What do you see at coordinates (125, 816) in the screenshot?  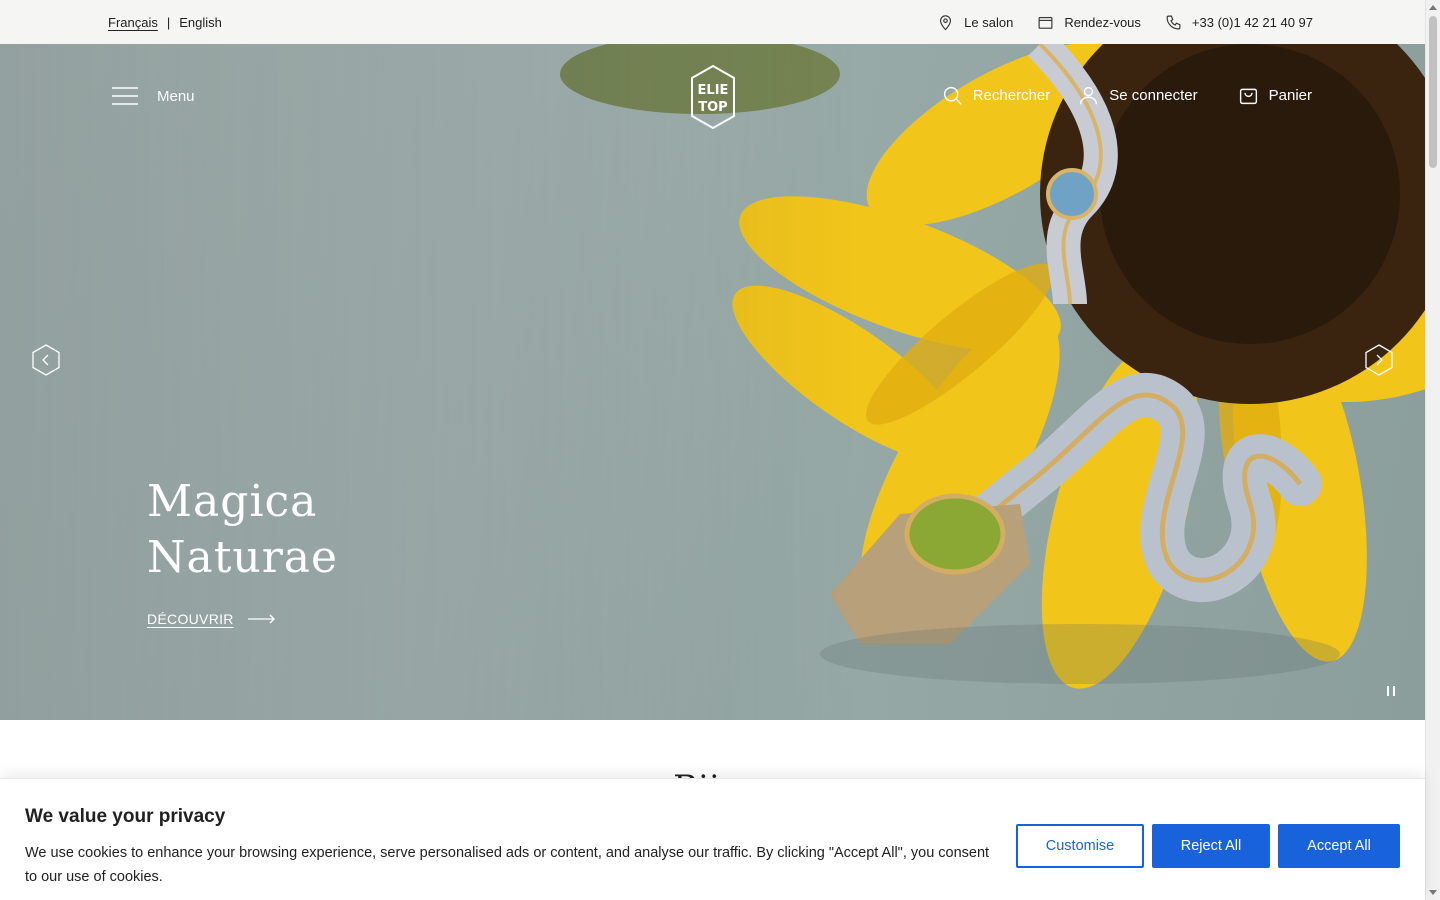 I see `cookie-banner-title: We value your privacy` at bounding box center [125, 816].